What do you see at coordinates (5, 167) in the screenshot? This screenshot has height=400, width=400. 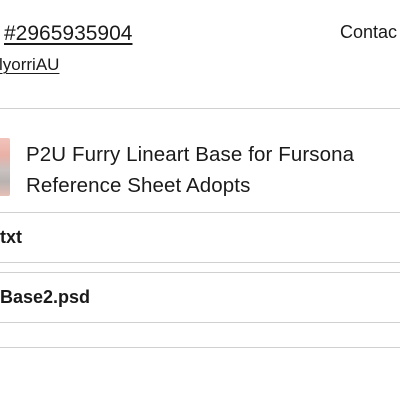 I see `item-thumbnail` at bounding box center [5, 167].